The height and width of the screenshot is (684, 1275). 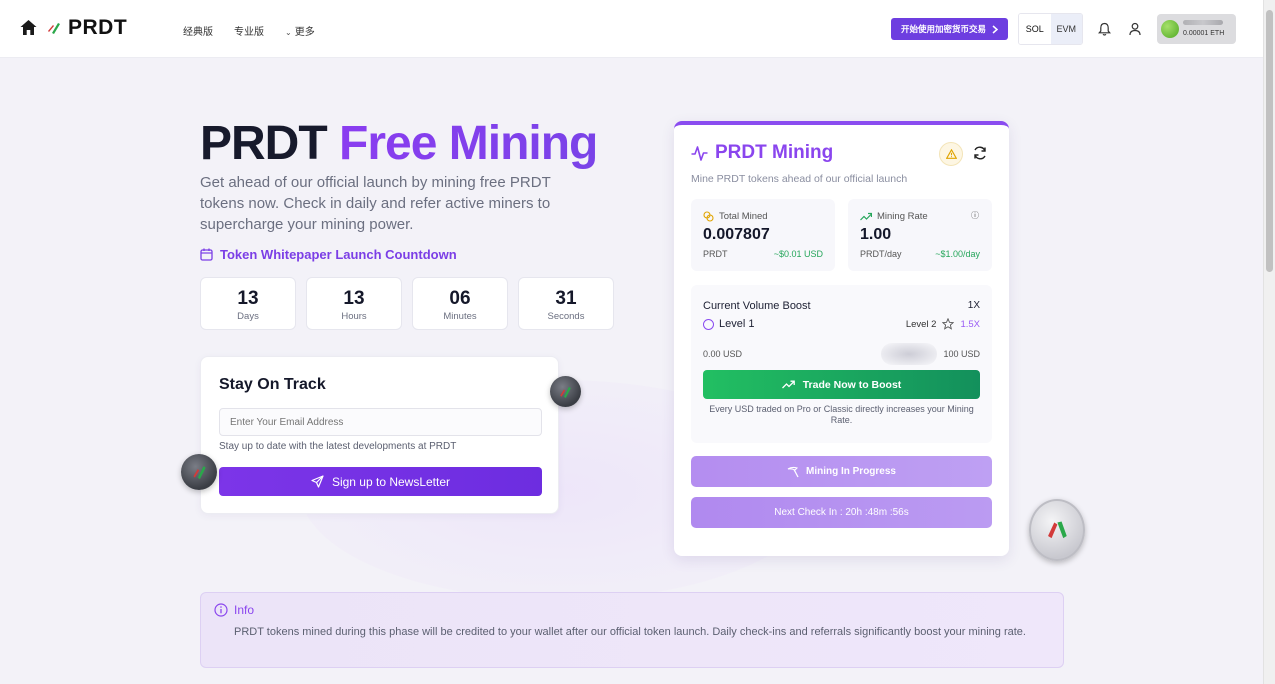 I want to click on countdown-hours: 13 Hours, so click(x=354, y=303).